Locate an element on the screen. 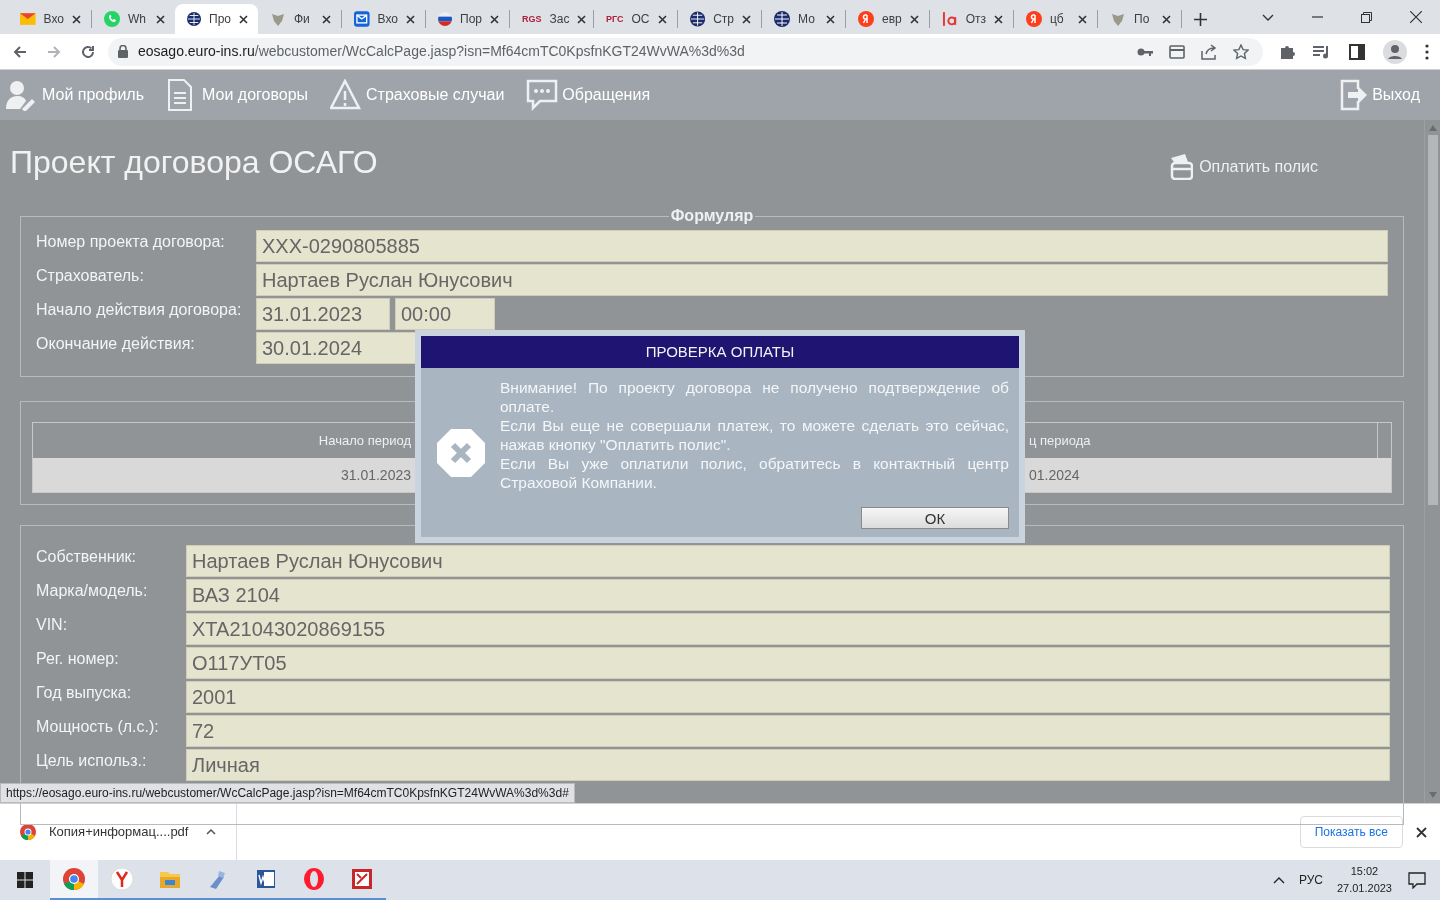 The width and height of the screenshot is (1440, 900). panel-legend: Формуляр is located at coordinates (712, 216).